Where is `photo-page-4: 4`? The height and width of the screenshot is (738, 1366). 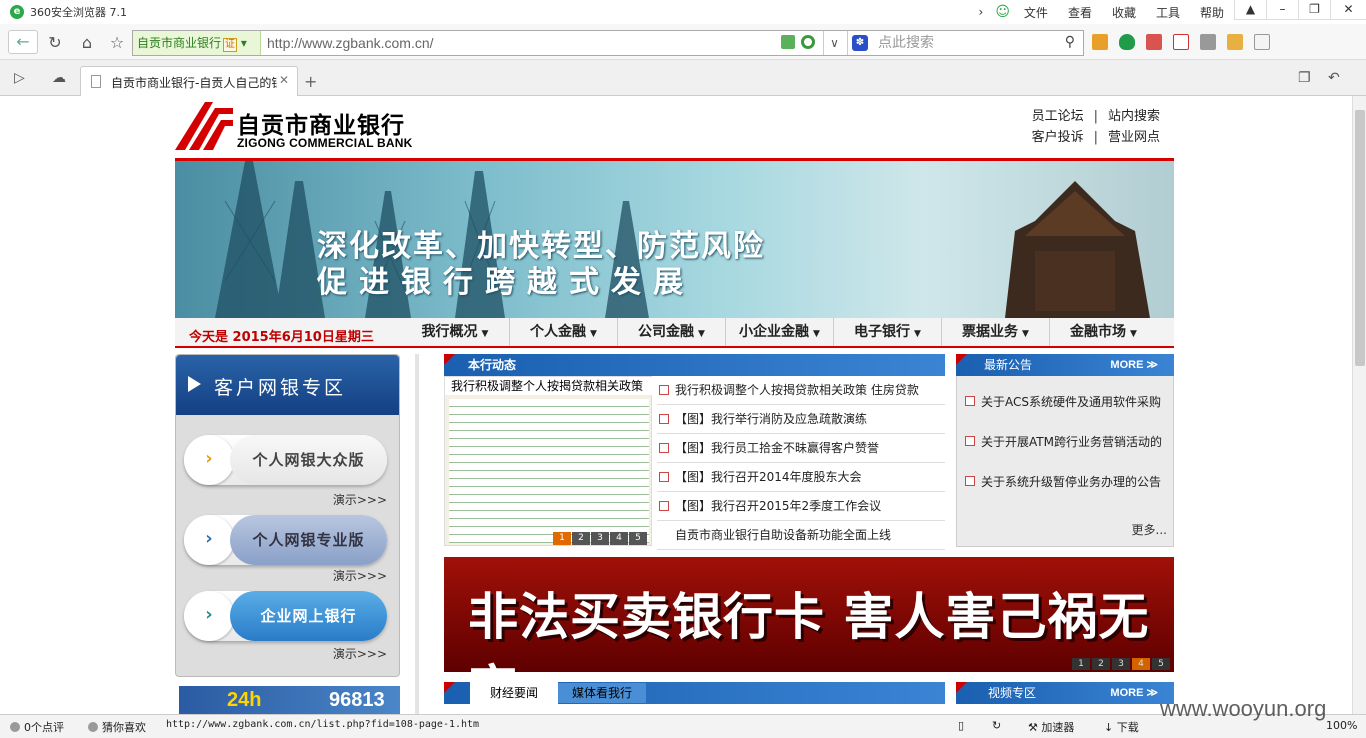
photo-page-4: 4 is located at coordinates (619, 538).